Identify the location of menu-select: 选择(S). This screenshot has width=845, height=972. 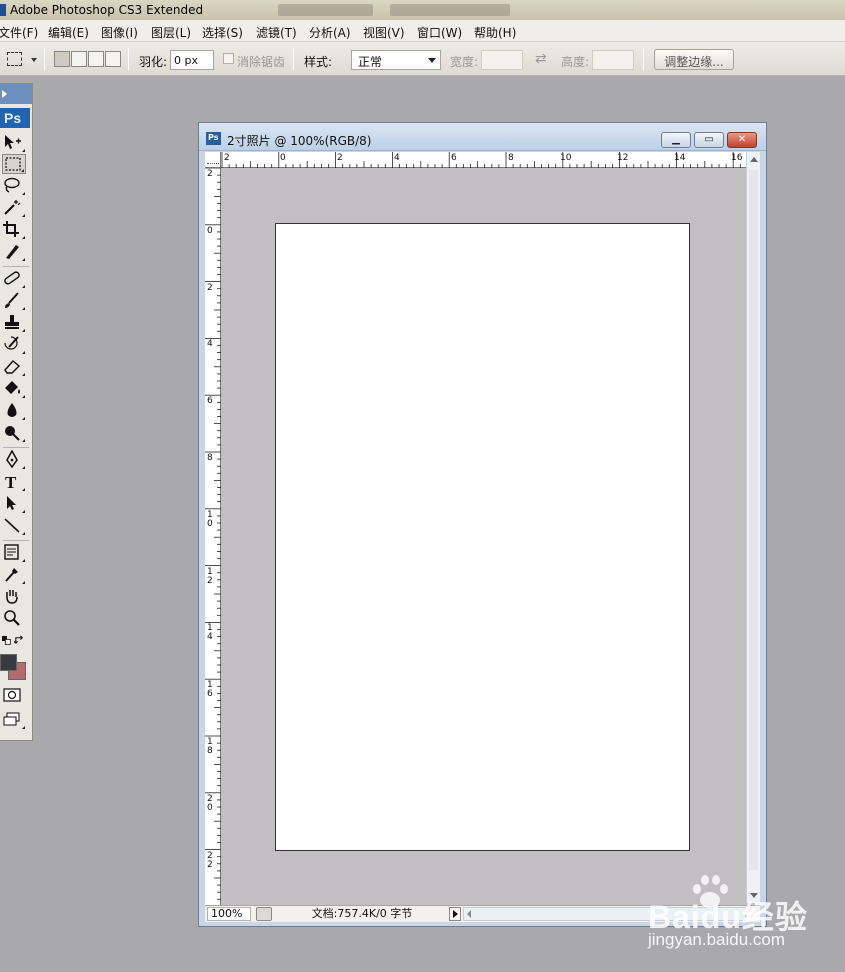
(222, 32).